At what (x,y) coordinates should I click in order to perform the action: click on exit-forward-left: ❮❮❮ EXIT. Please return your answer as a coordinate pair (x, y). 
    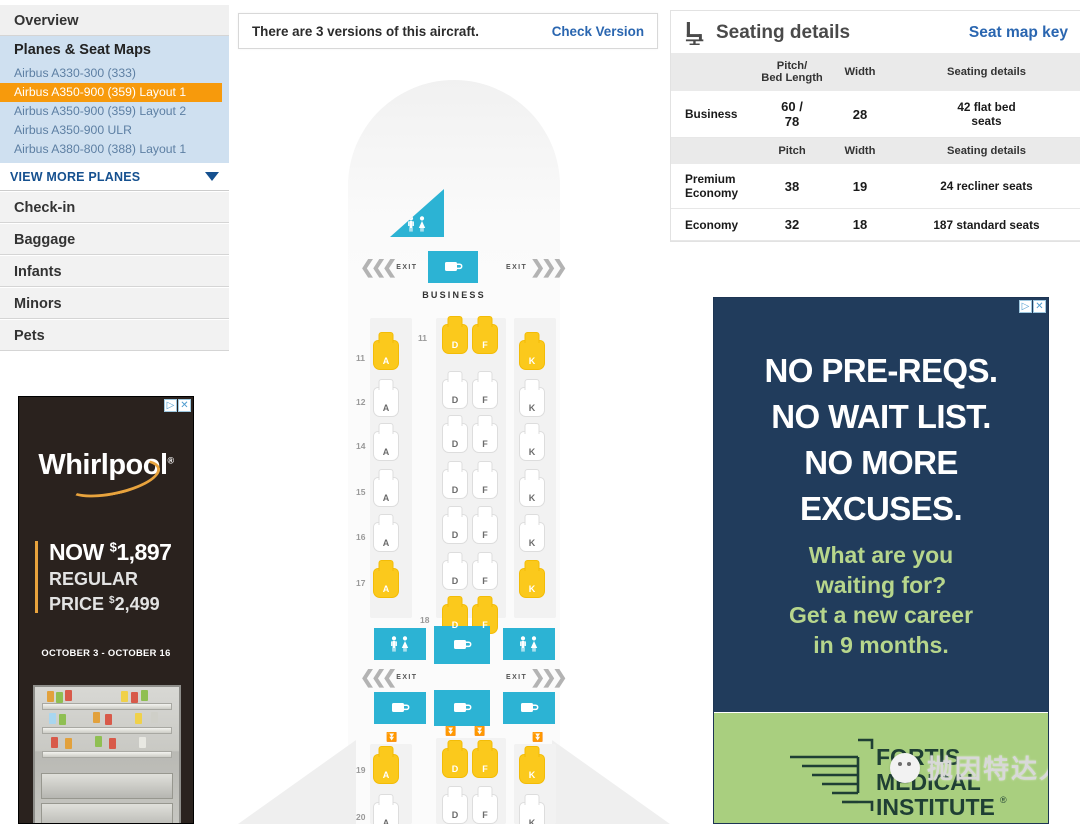
    Looking at the image, I should click on (388, 267).